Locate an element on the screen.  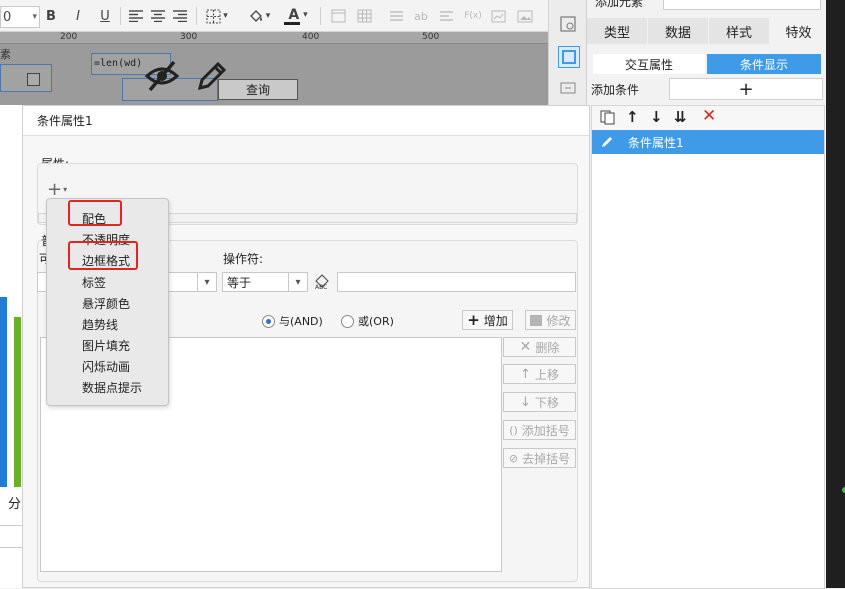
tab-data: 数据 is located at coordinates (678, 31).